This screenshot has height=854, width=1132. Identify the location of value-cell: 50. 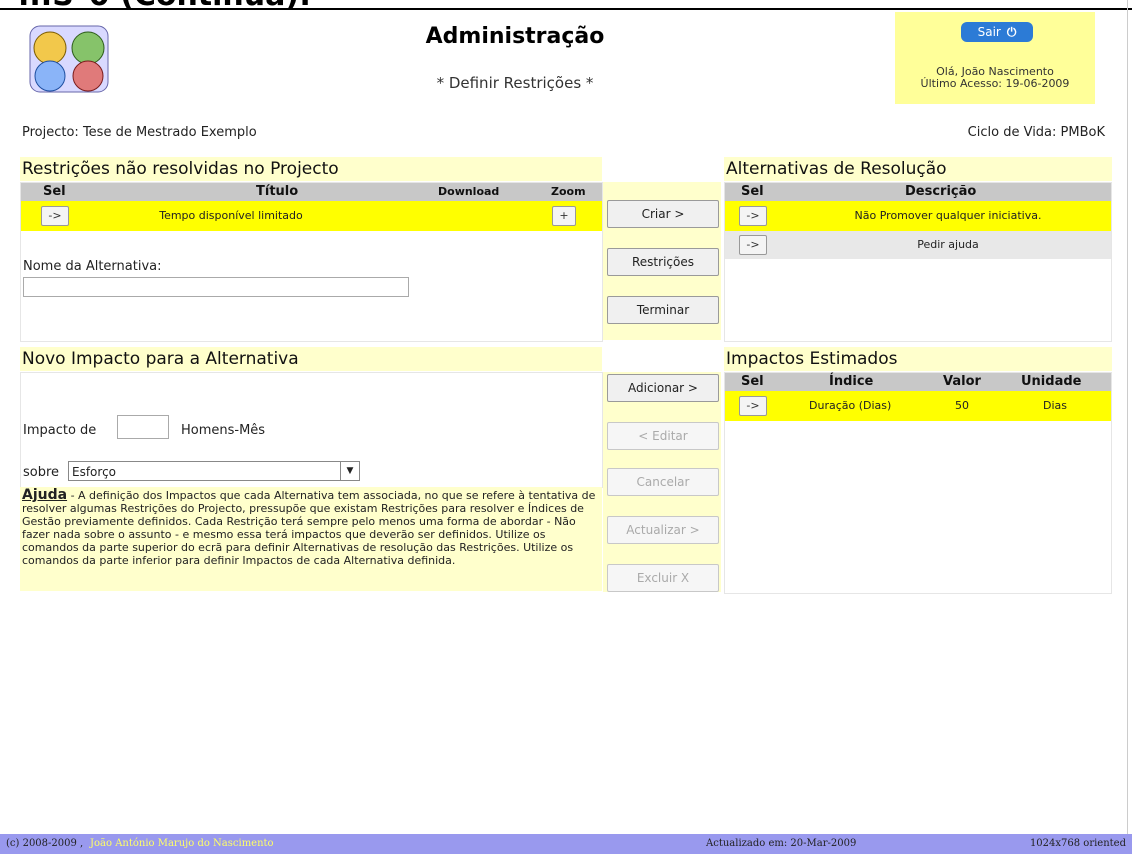
(962, 405).